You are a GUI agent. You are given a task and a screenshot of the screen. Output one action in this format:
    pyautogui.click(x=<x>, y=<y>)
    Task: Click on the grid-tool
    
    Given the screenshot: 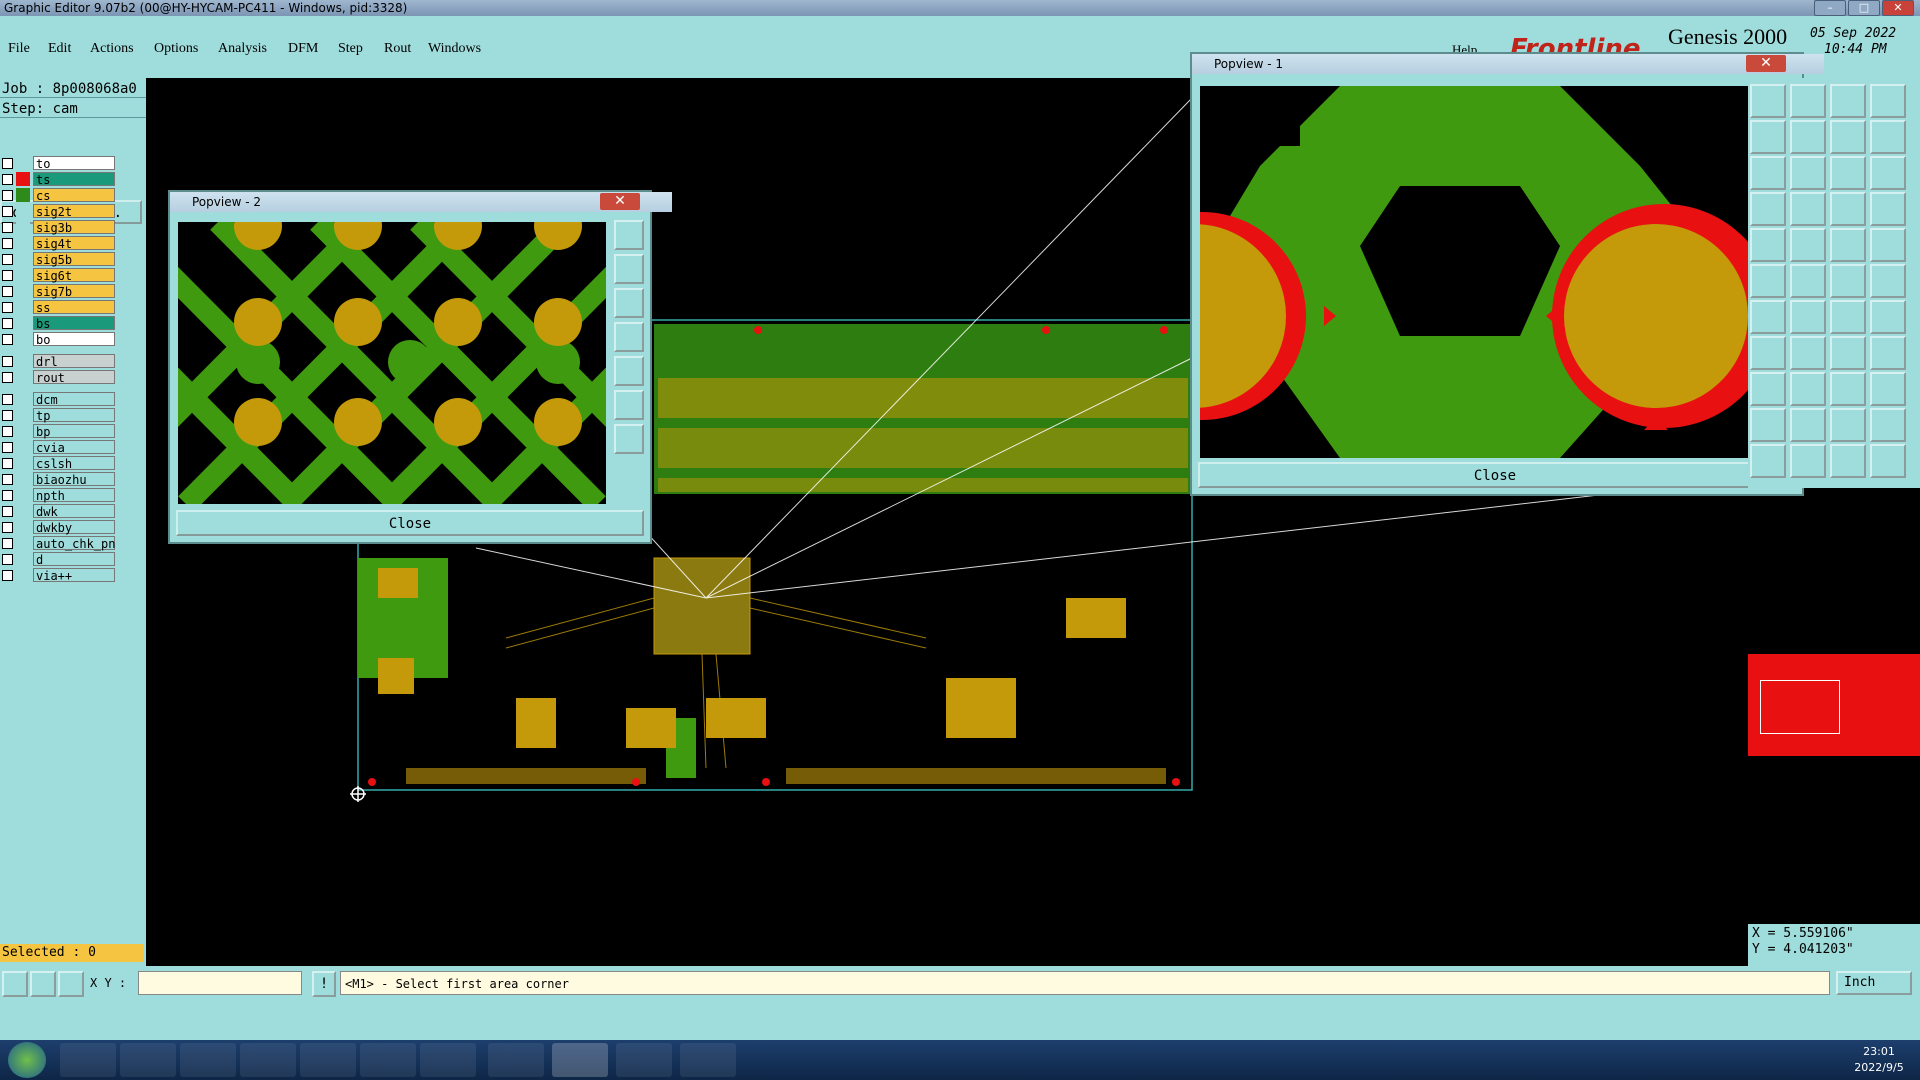 What is the action you would take?
    pyautogui.click(x=71, y=984)
    